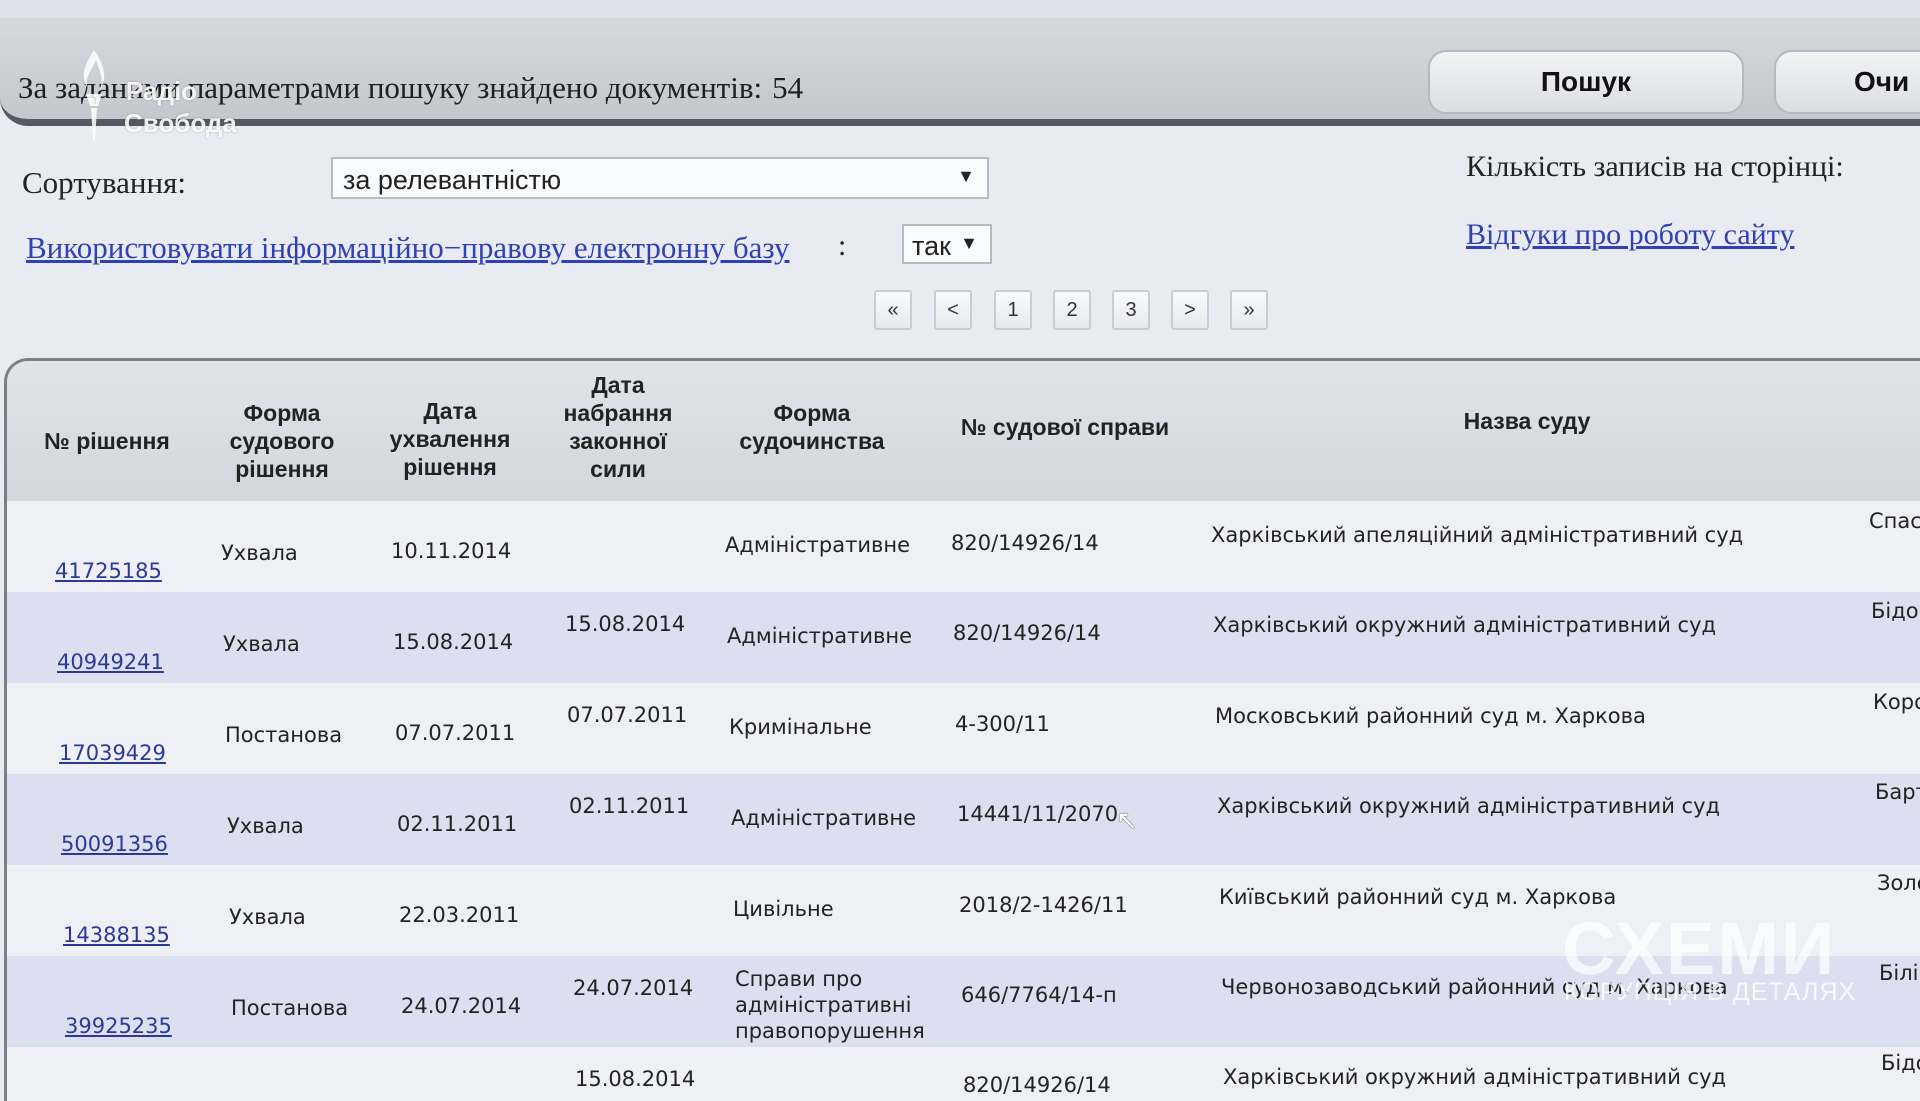 The height and width of the screenshot is (1101, 1920). I want to click on legal-database-value: так, so click(931, 246).